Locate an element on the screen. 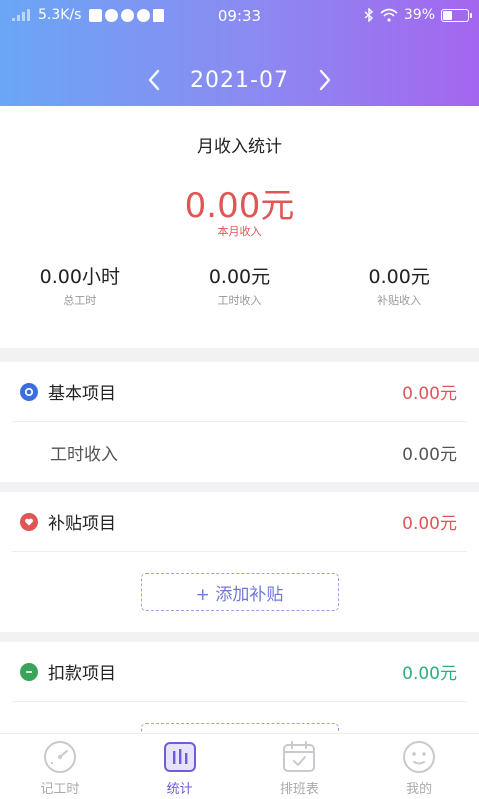 Image resolution: width=479 pixels, height=799 pixels. deduction-items-header: 扣款项目 0.00元 is located at coordinates (239, 672).